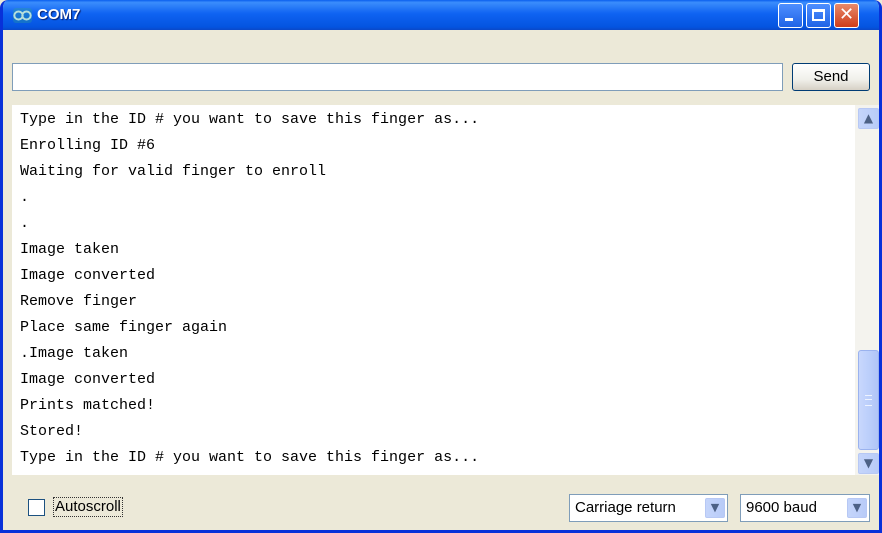 The height and width of the screenshot is (533, 882). What do you see at coordinates (74, 353) in the screenshot?
I see `output-line: .Image taken` at bounding box center [74, 353].